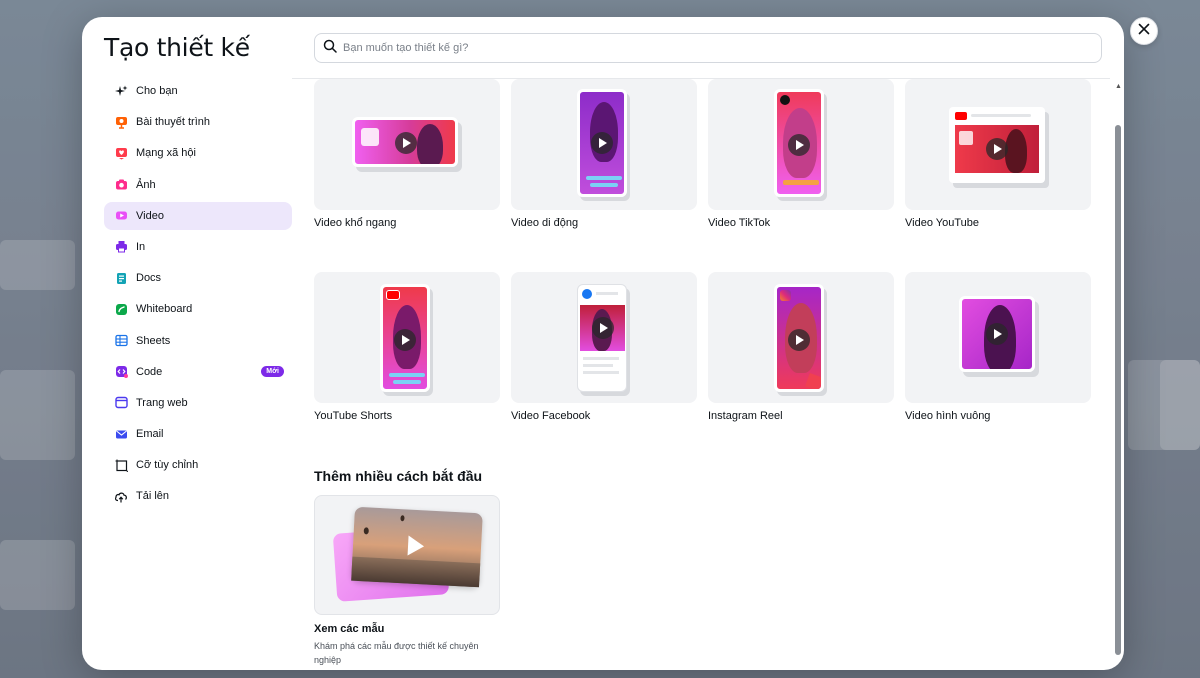  What do you see at coordinates (150, 215) in the screenshot?
I see `sidebar-item-label: Video` at bounding box center [150, 215].